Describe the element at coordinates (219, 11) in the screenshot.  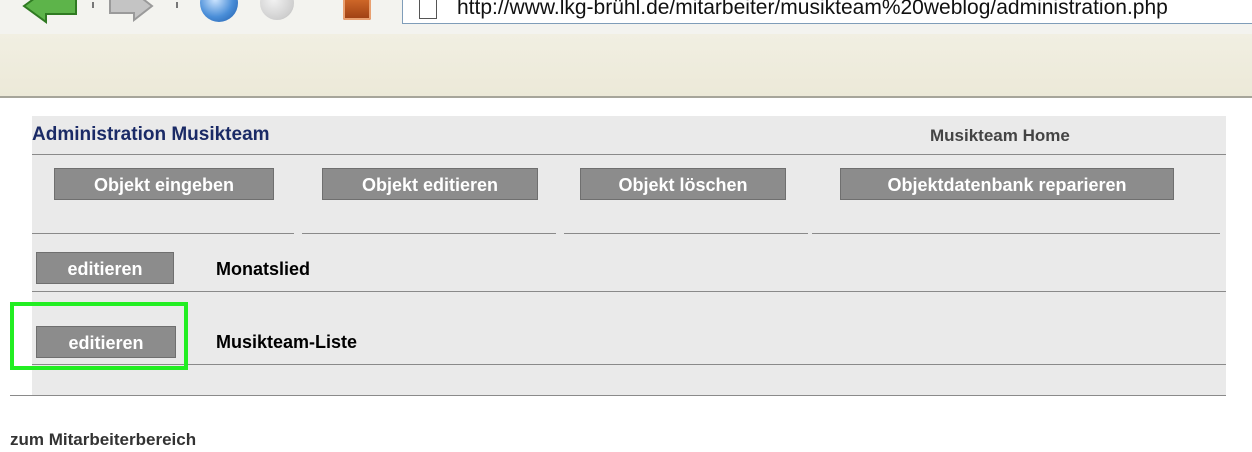
I see `refresh-icon` at that location.